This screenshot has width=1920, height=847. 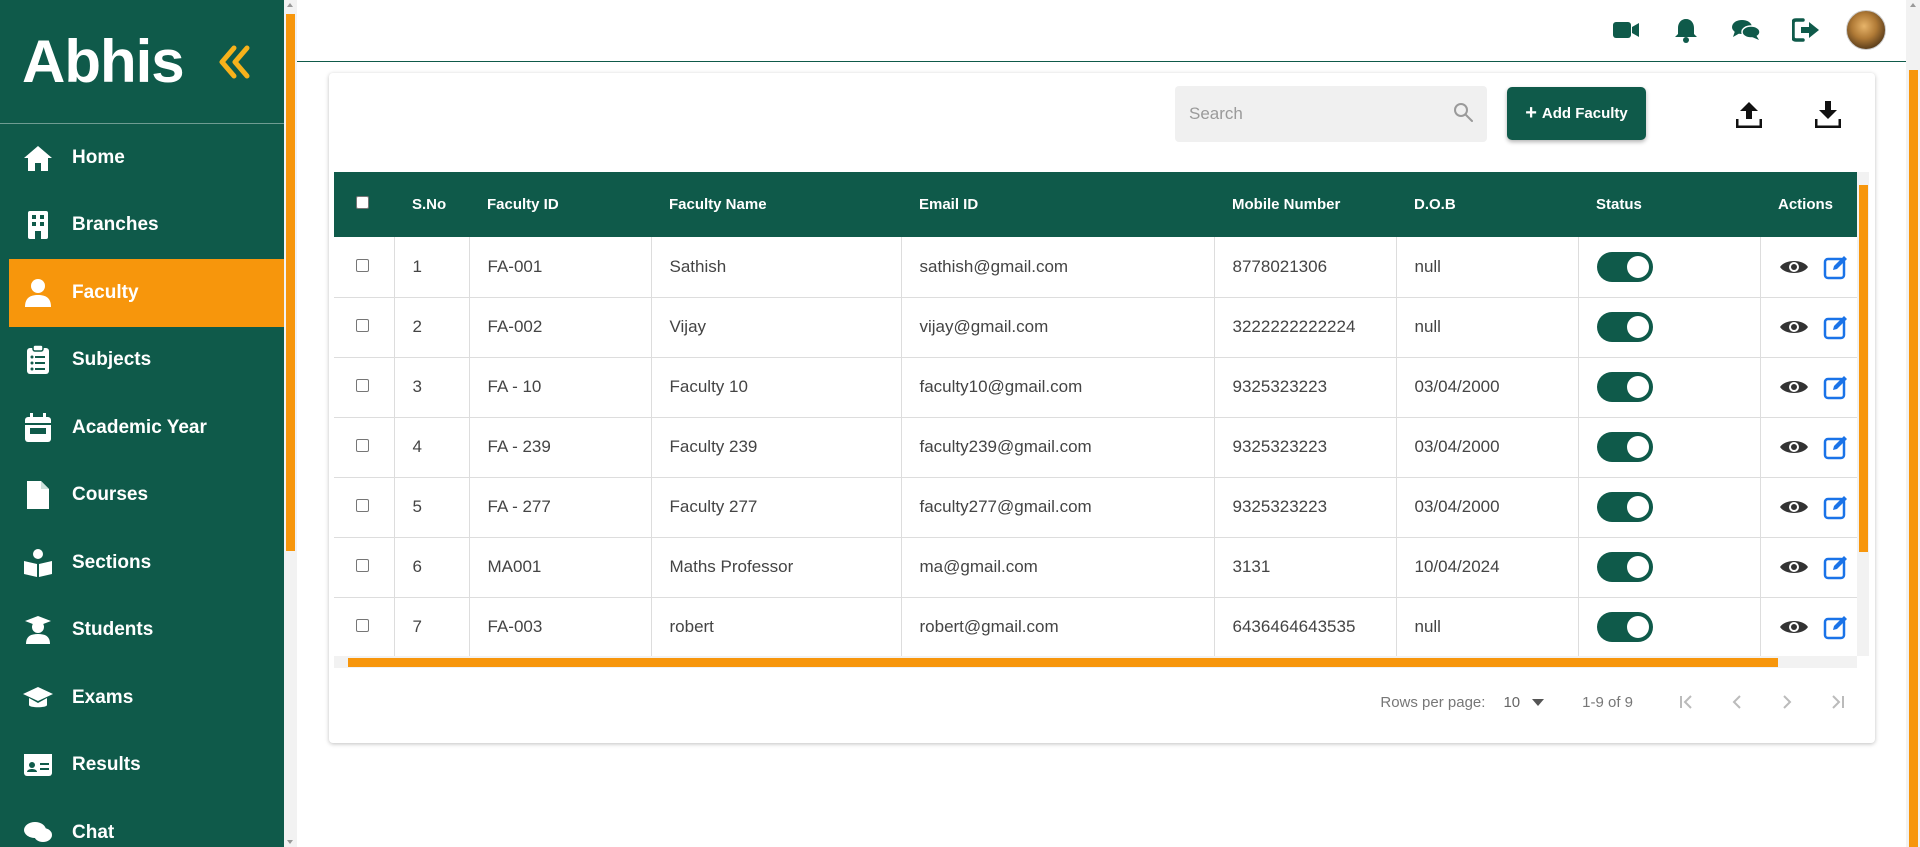 What do you see at coordinates (1576, 113) in the screenshot?
I see `add-faculty-button: + Add Faculty` at bounding box center [1576, 113].